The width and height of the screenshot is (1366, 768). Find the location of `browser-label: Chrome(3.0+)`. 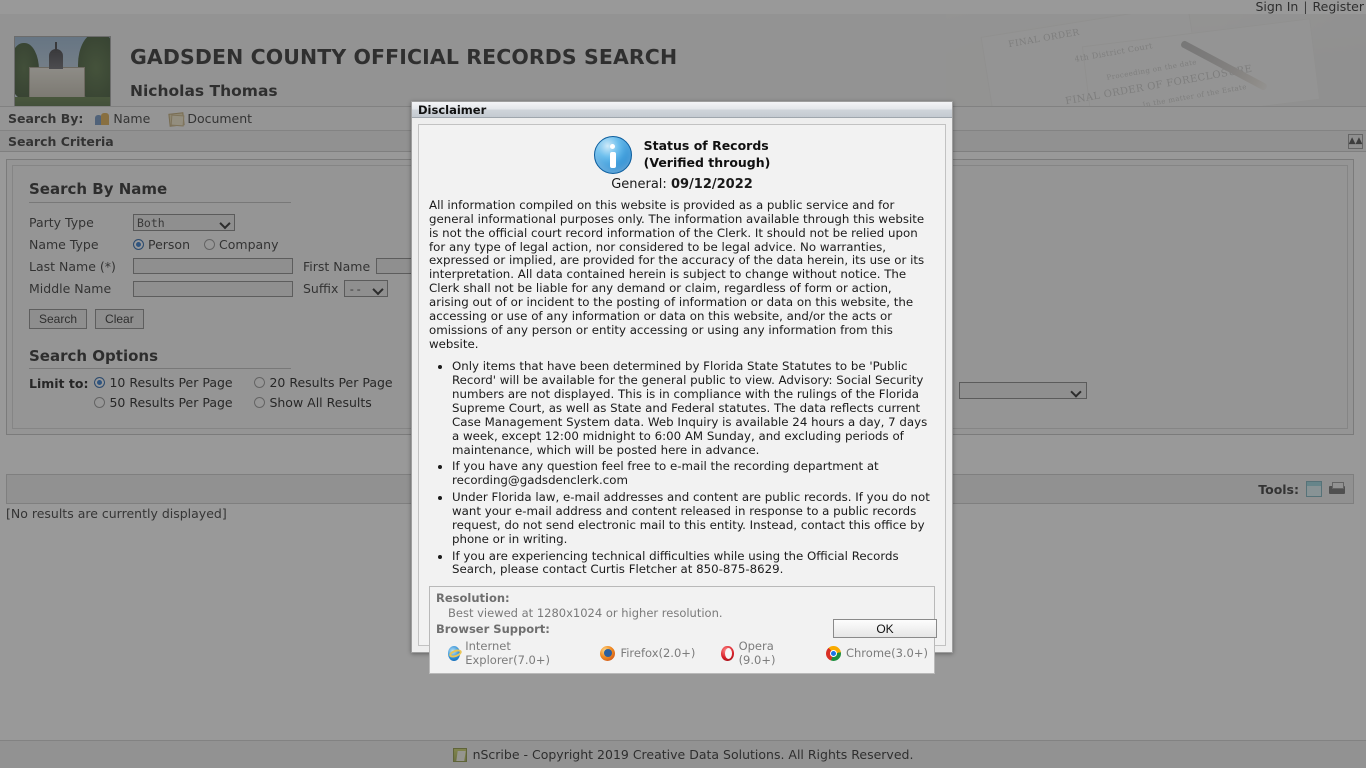

browser-label: Chrome(3.0+) is located at coordinates (886, 653).